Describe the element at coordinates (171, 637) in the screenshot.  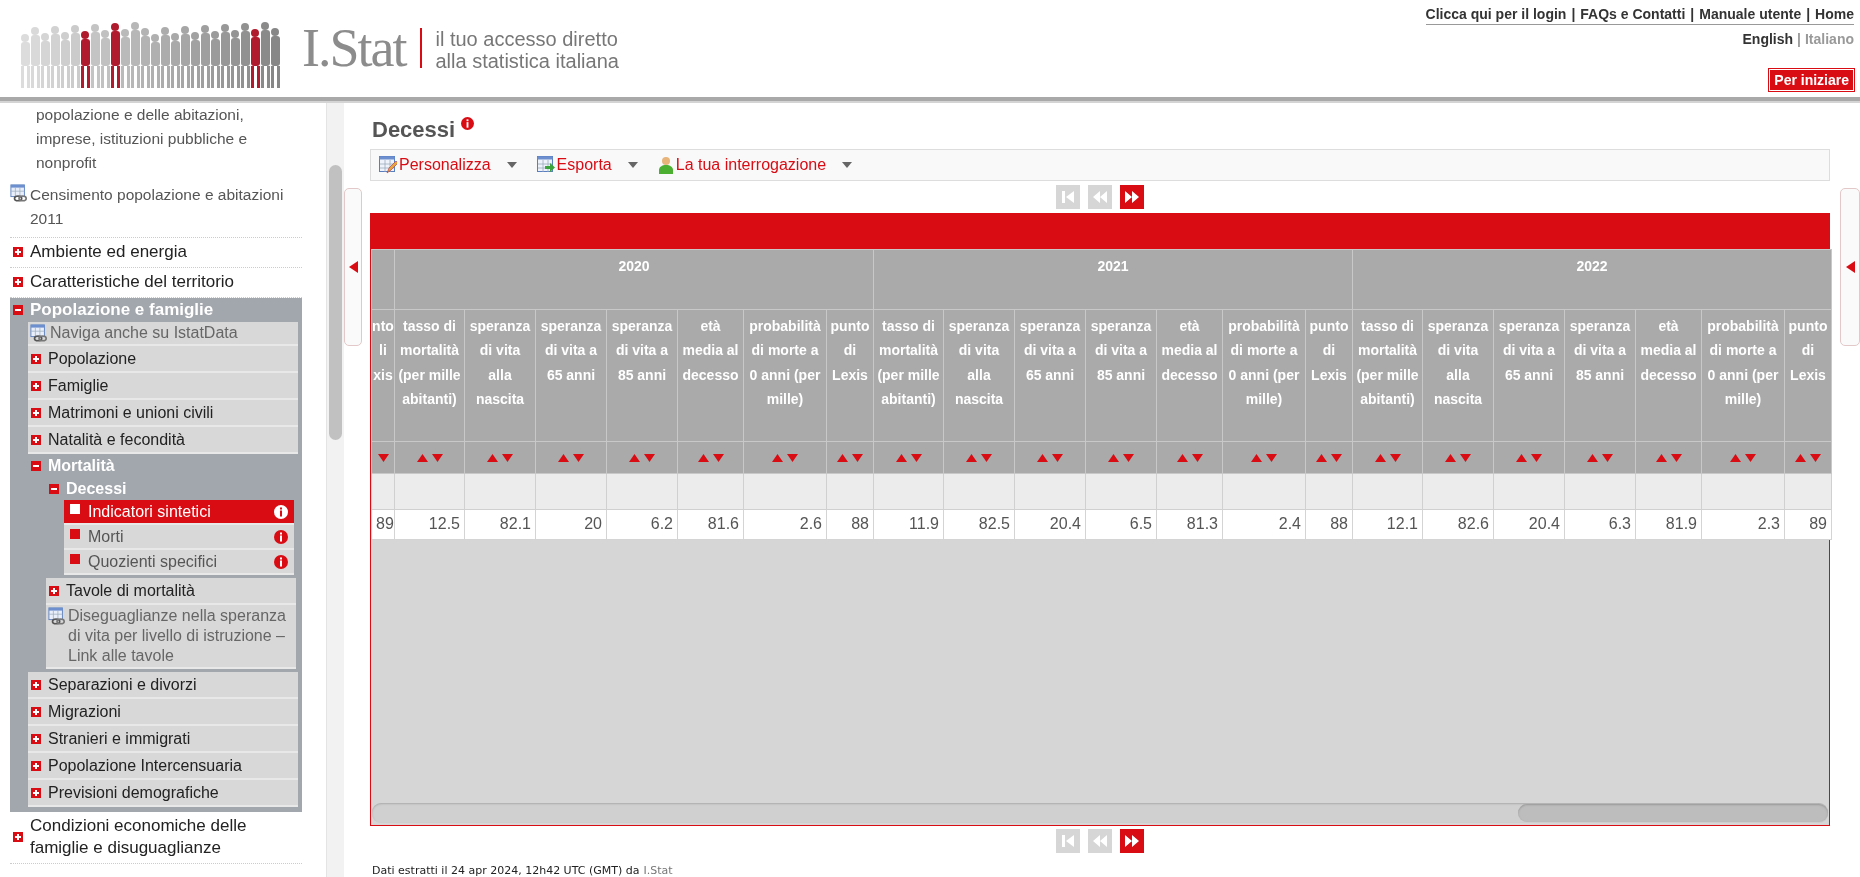
I see `tree-link: Diseguaglianze nella speranza di vita per livello di istruzione – Link alle tavole` at that location.